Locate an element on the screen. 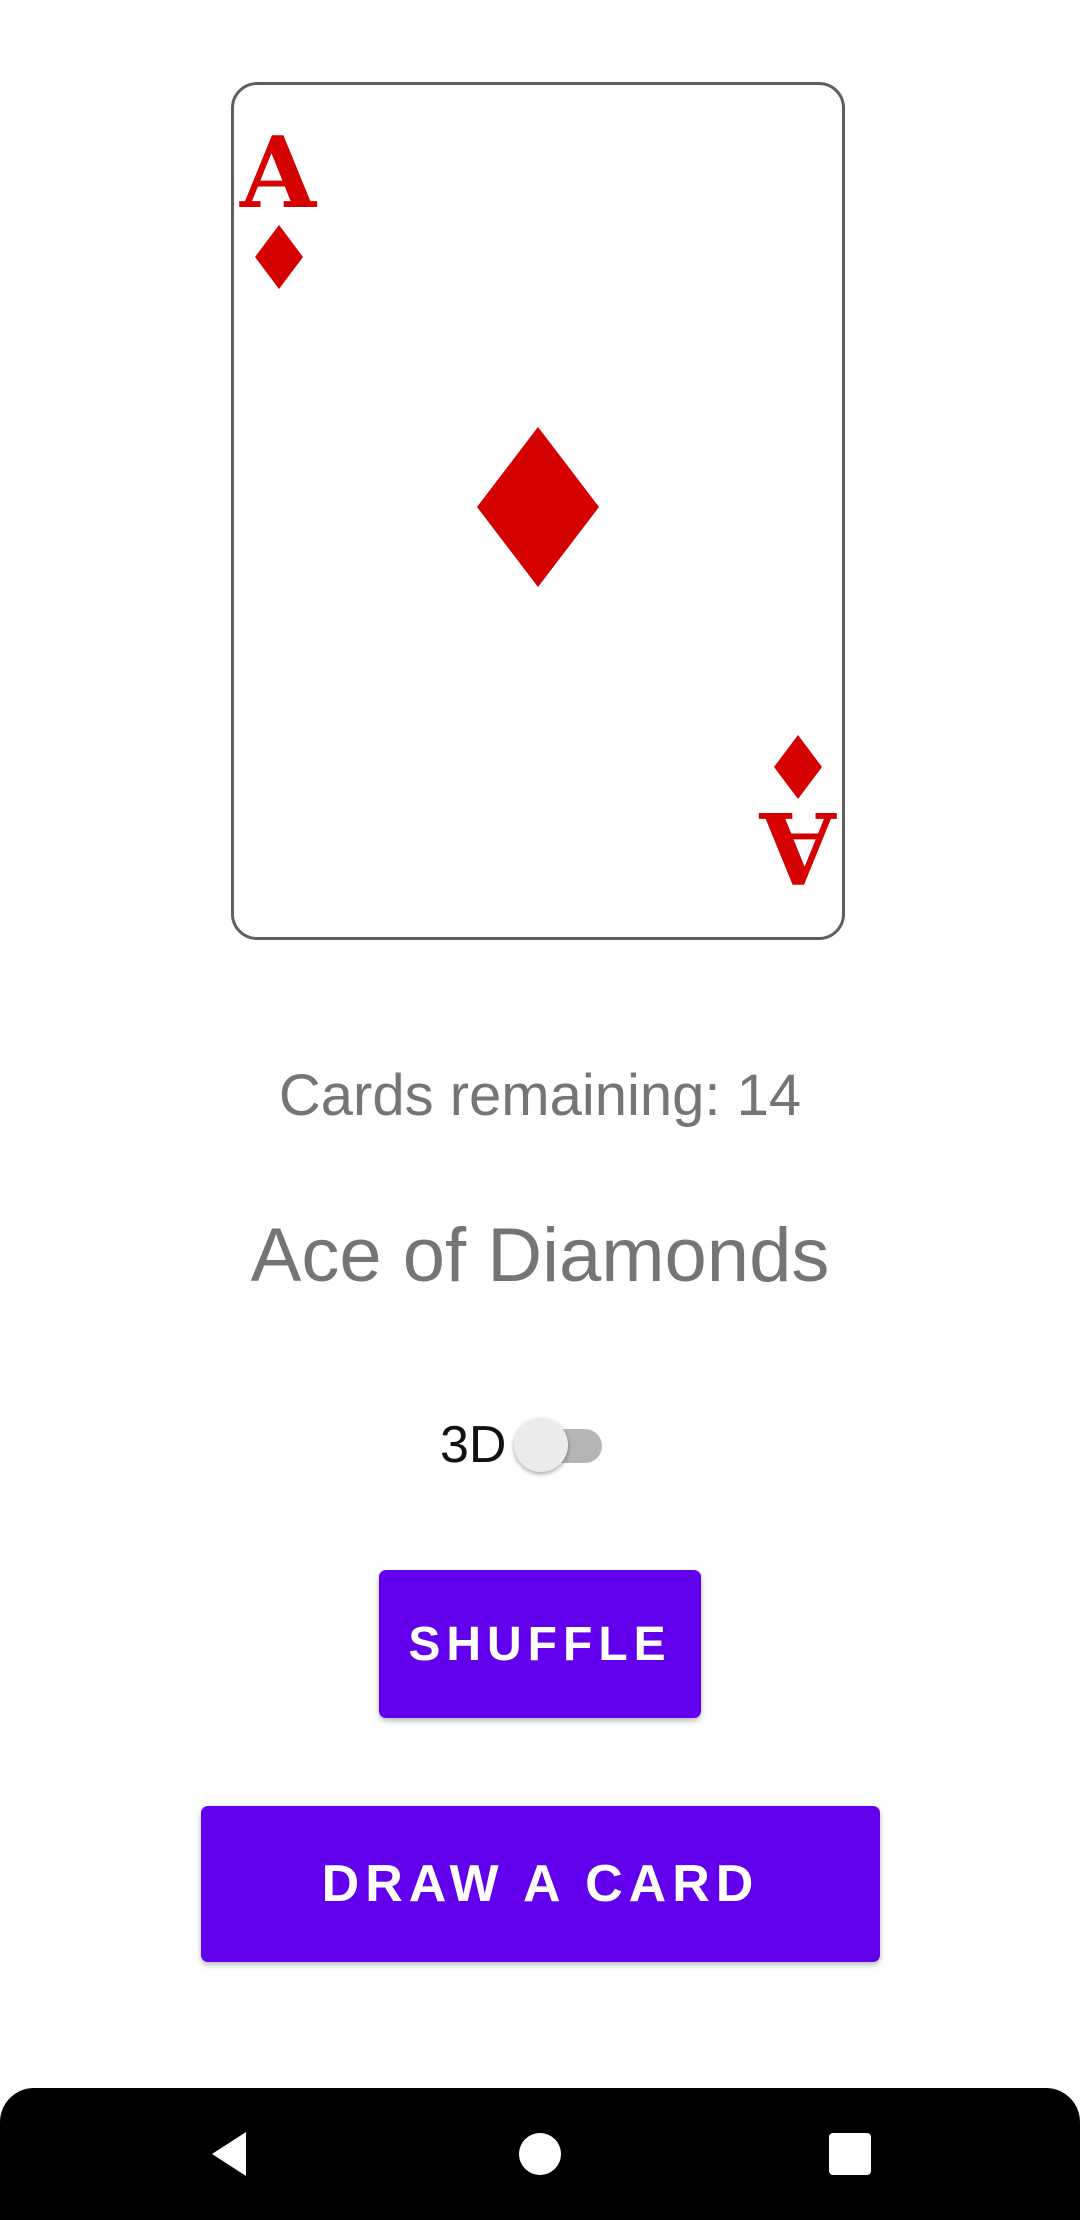  toggle-3d-switch is located at coordinates (560, 1445).